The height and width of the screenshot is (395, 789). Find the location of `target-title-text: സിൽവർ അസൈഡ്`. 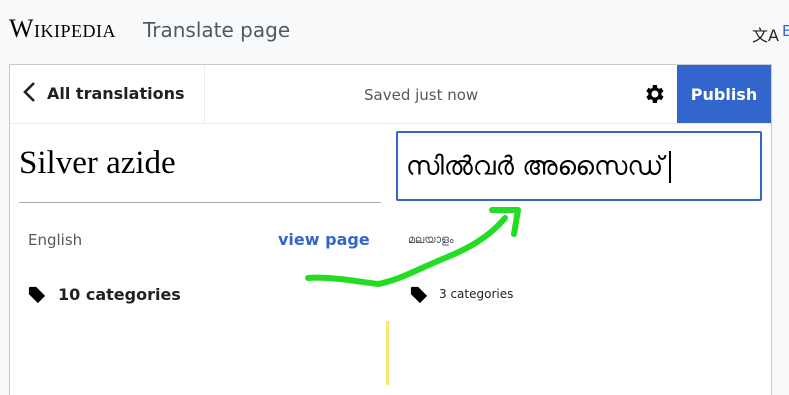

target-title-text: സിൽവർ അസൈഡ് is located at coordinates (539, 167).